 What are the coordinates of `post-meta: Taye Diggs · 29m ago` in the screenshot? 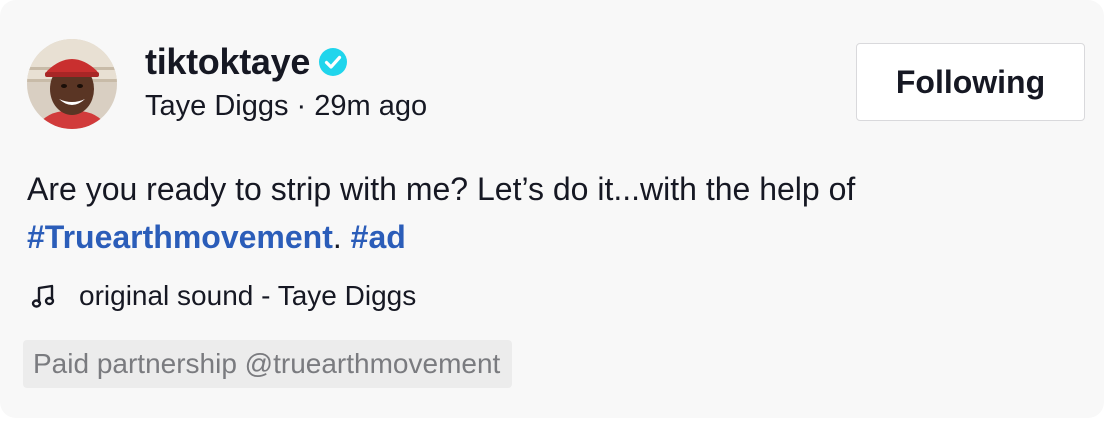 It's located at (286, 106).